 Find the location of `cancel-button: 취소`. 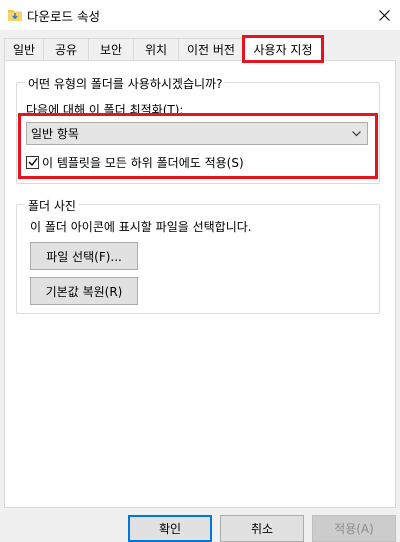

cancel-button: 취소 is located at coordinates (262, 528).